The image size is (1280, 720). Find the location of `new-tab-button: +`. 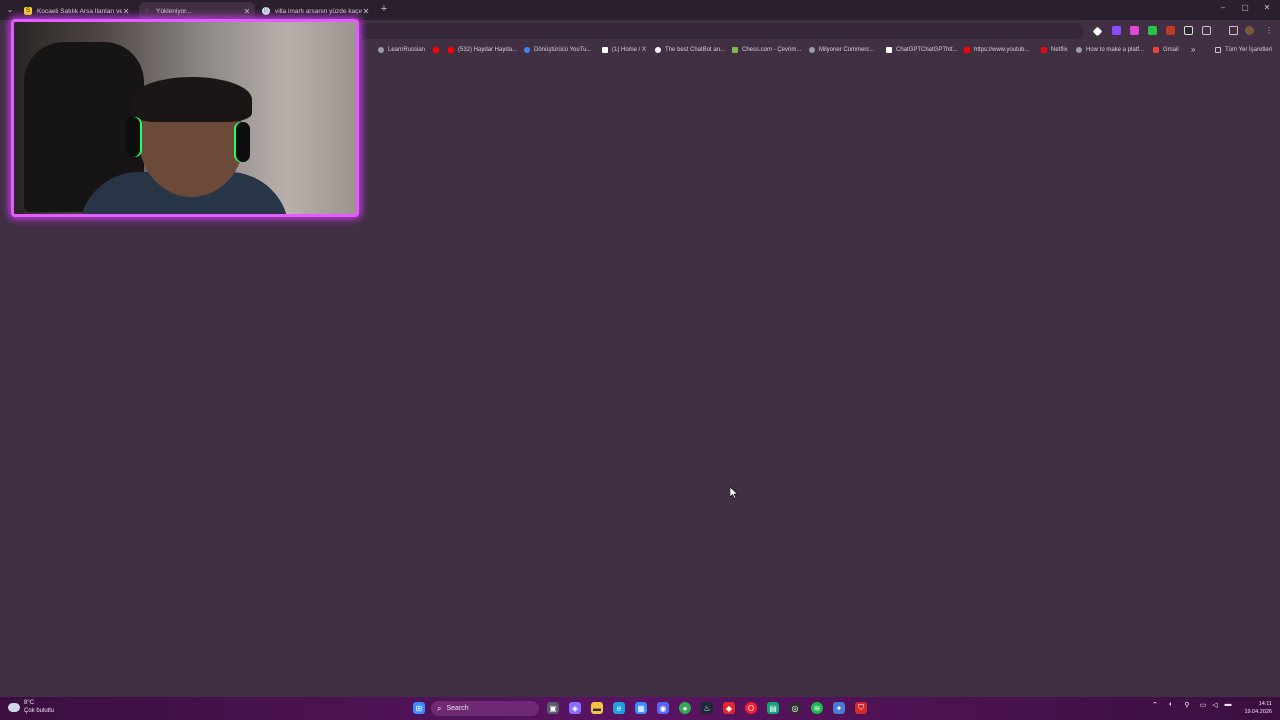

new-tab-button: + is located at coordinates (384, 9).